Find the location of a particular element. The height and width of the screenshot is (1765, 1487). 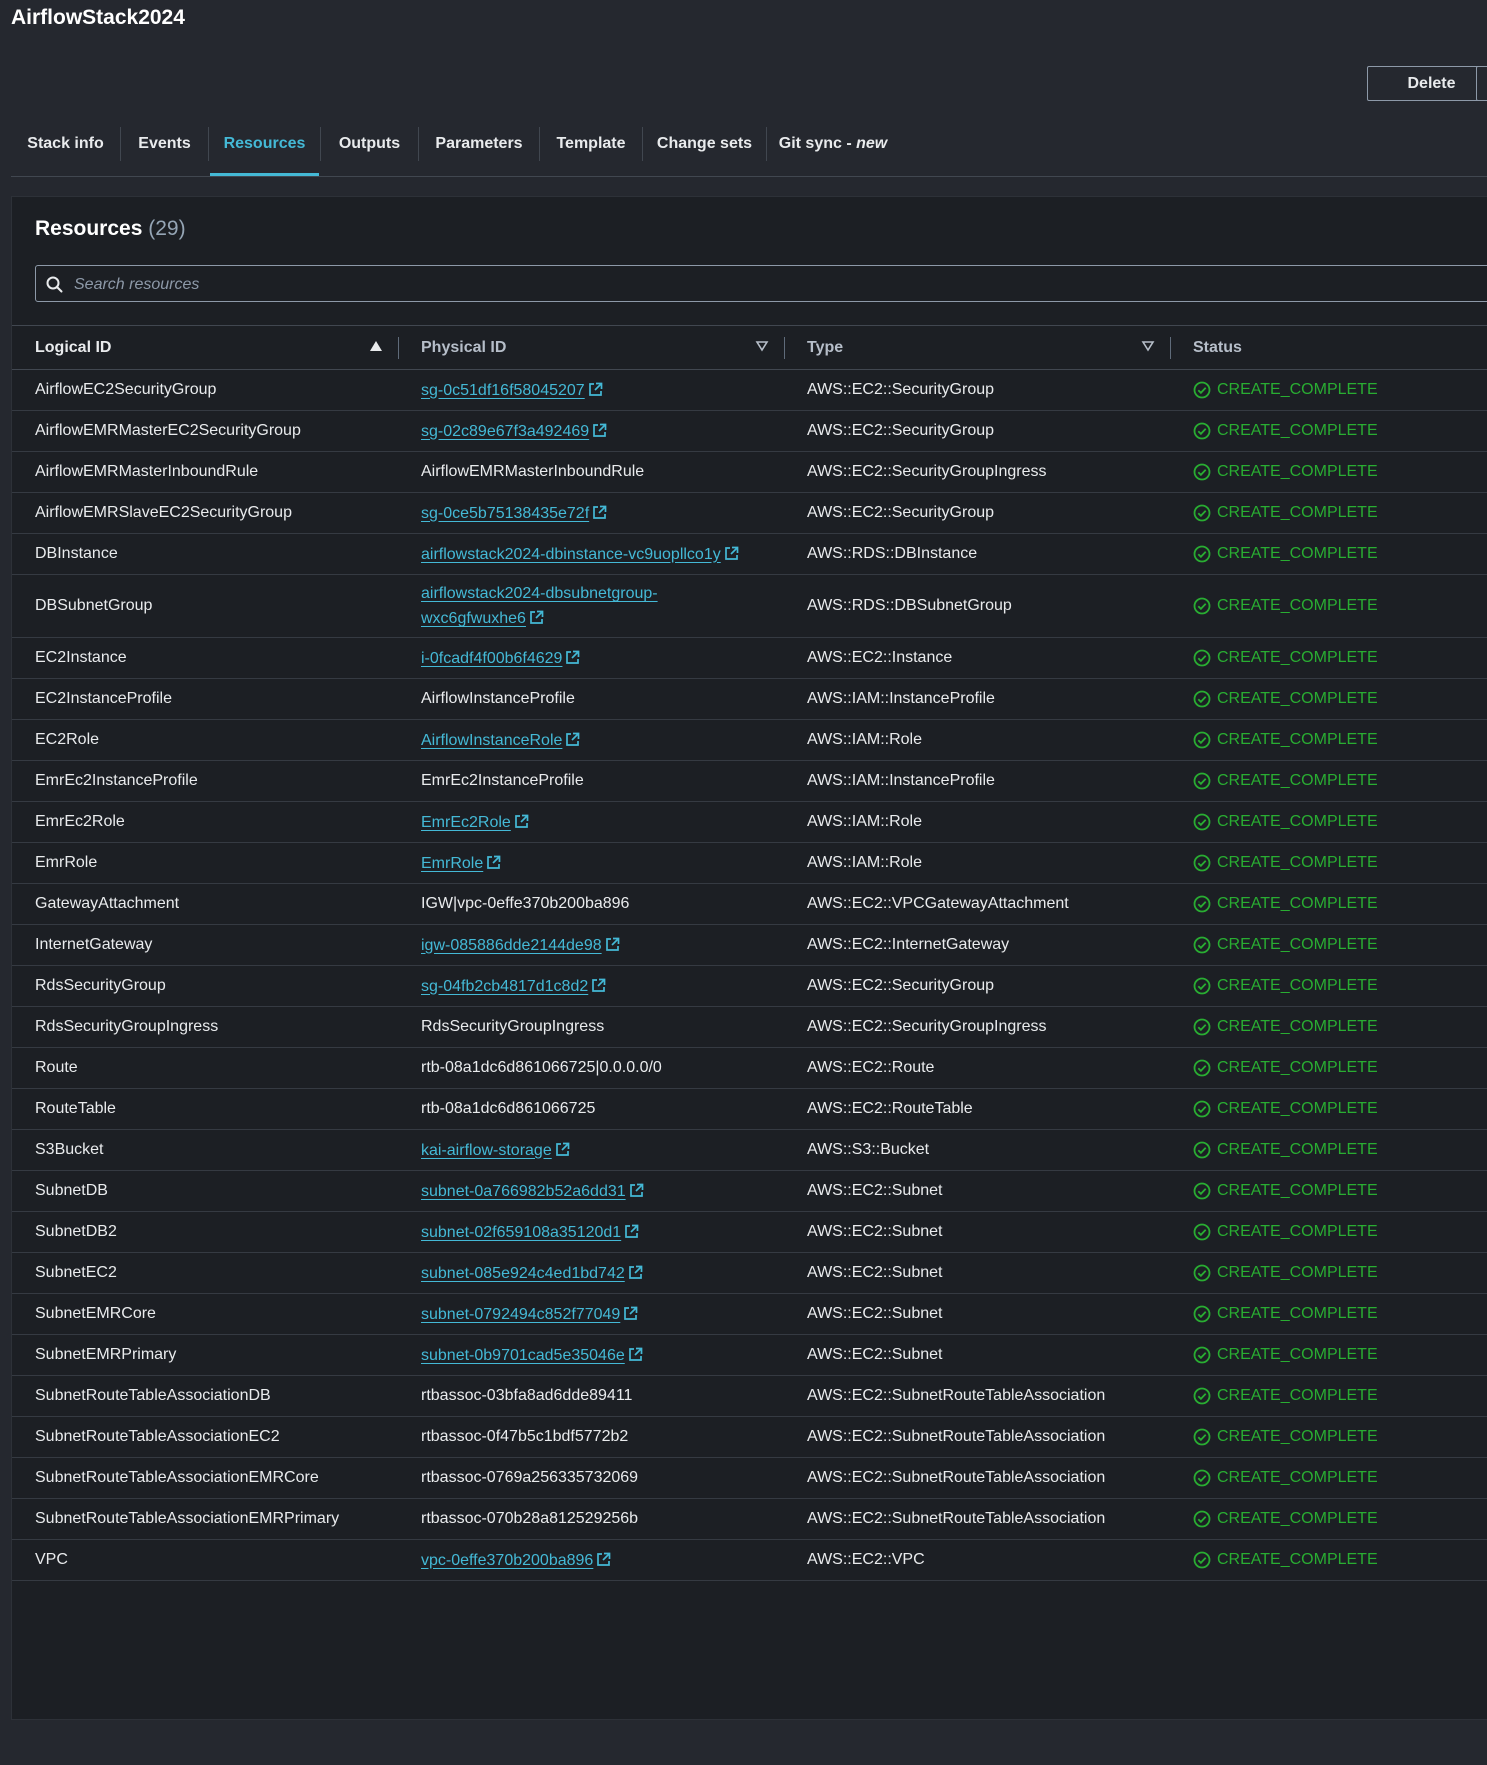

physical-id-link: vpc-0effe370b200ba896 is located at coordinates (516, 1560).